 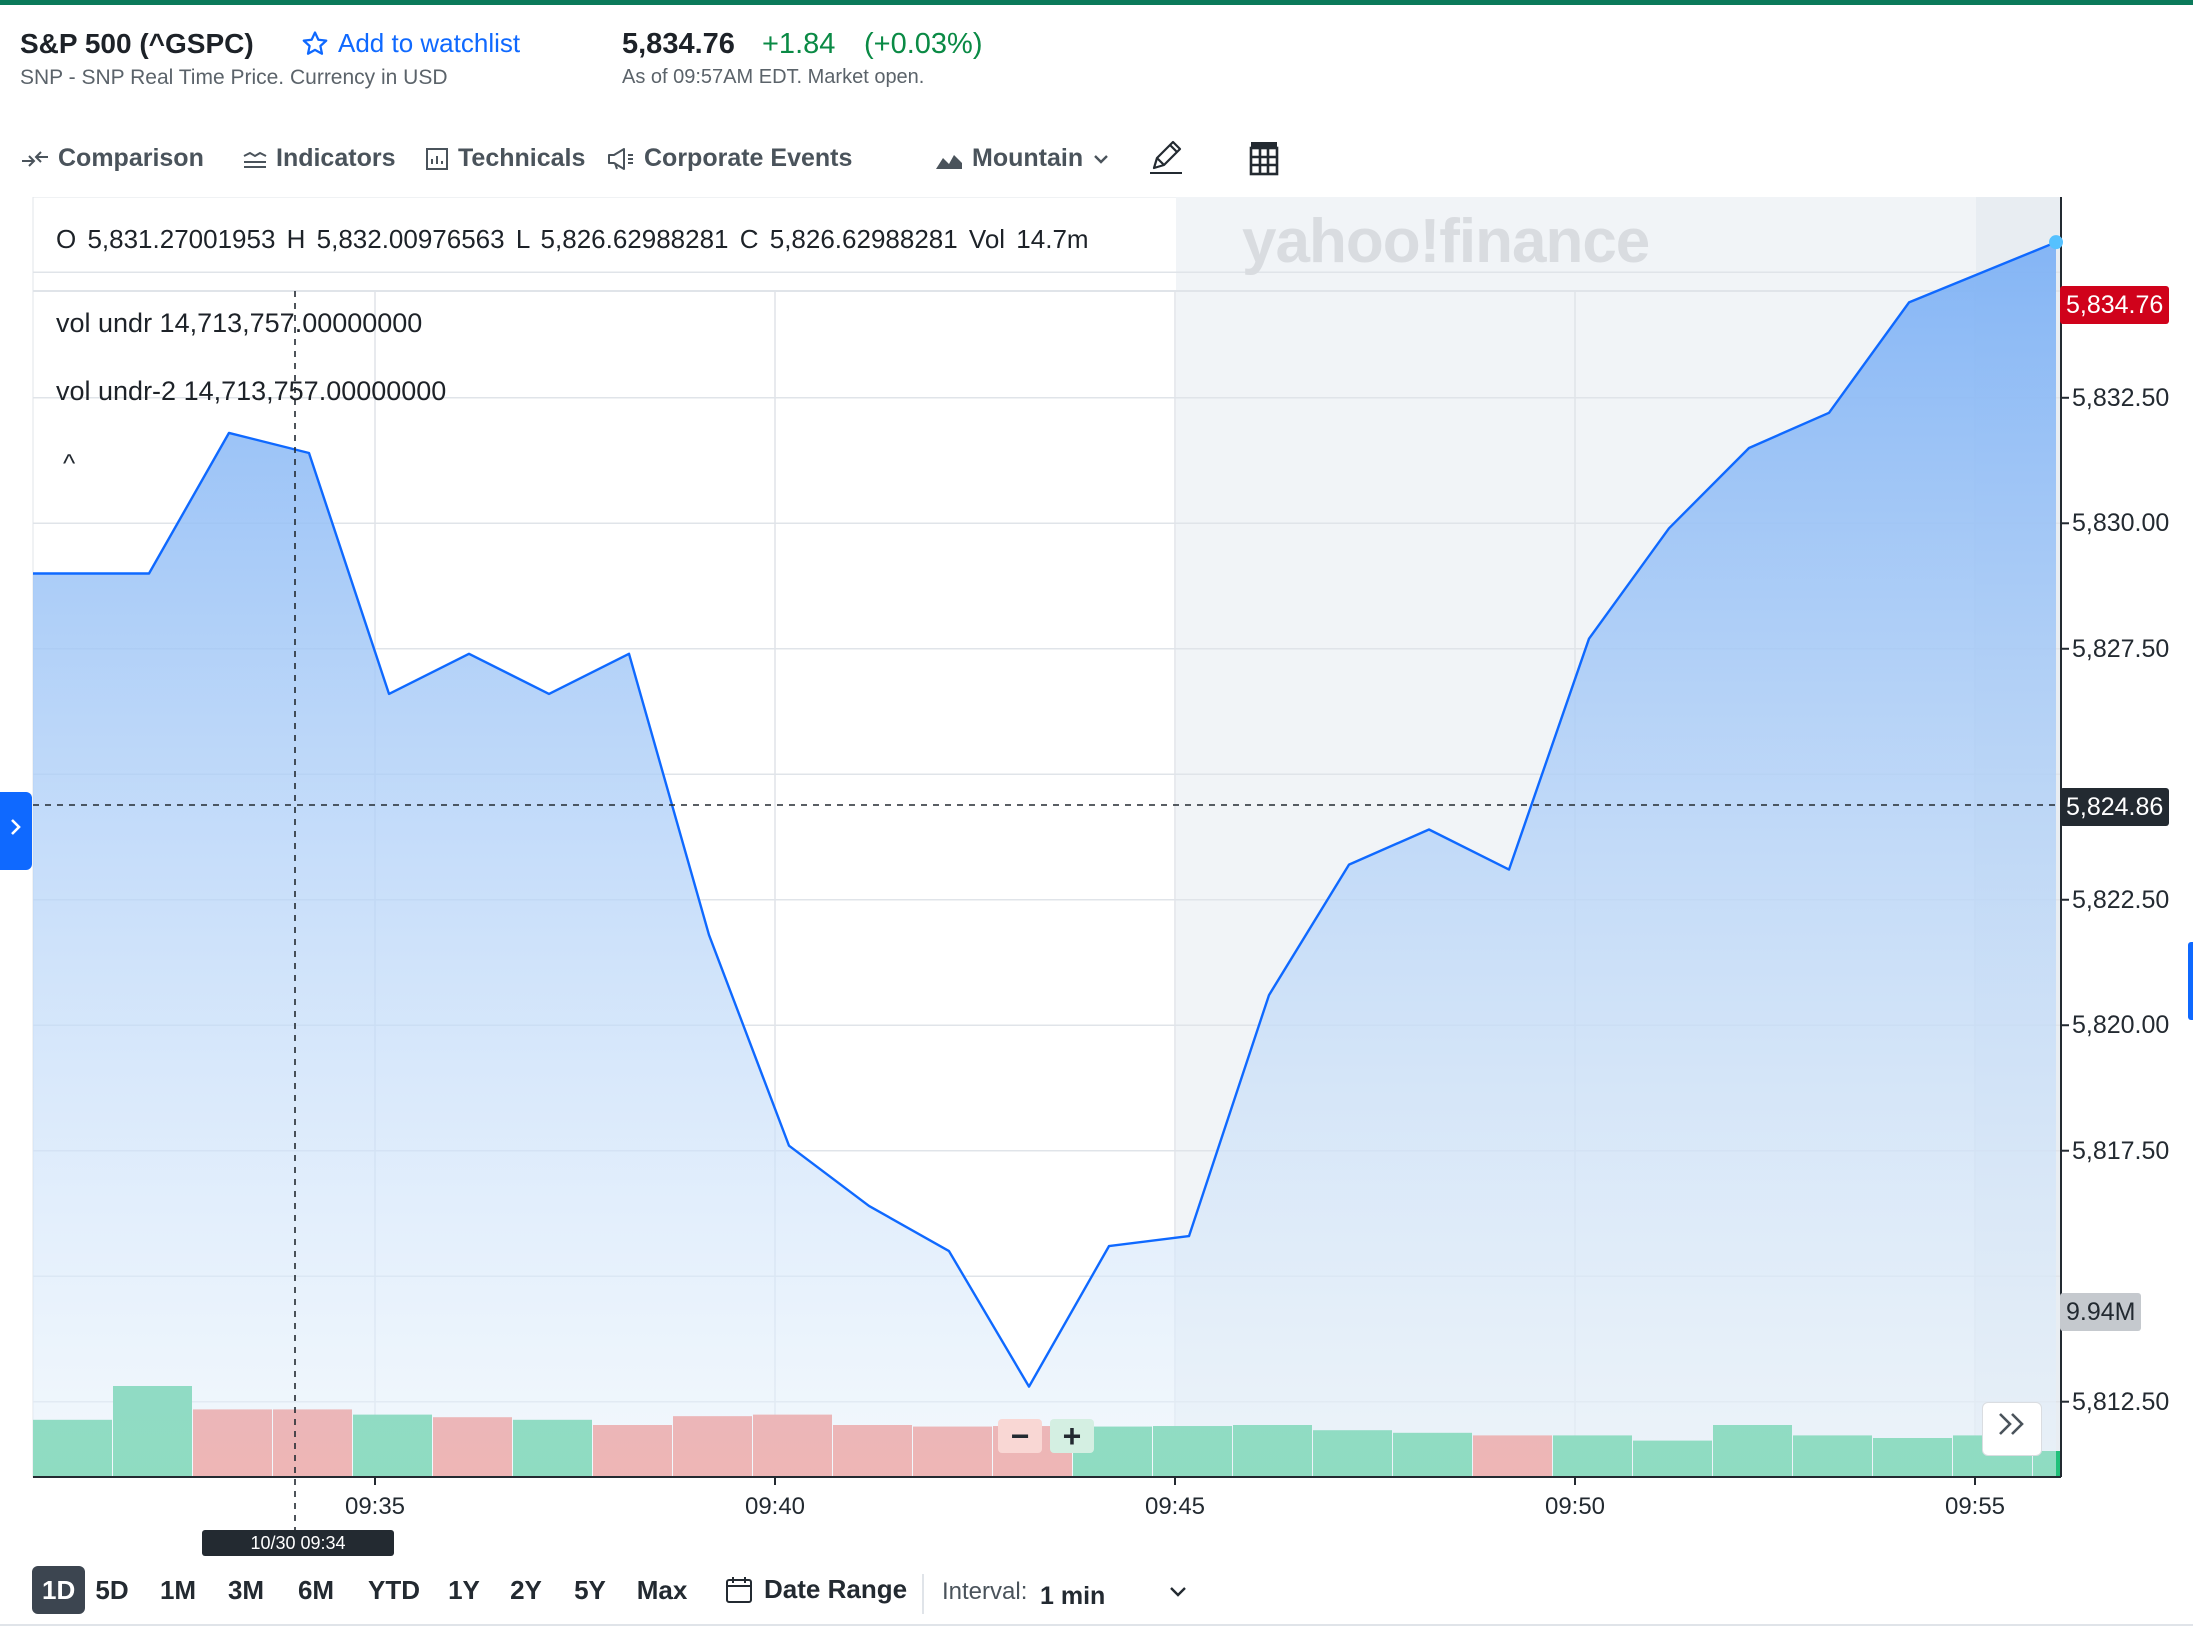 What do you see at coordinates (2056, 242) in the screenshot?
I see `last-price-dot` at bounding box center [2056, 242].